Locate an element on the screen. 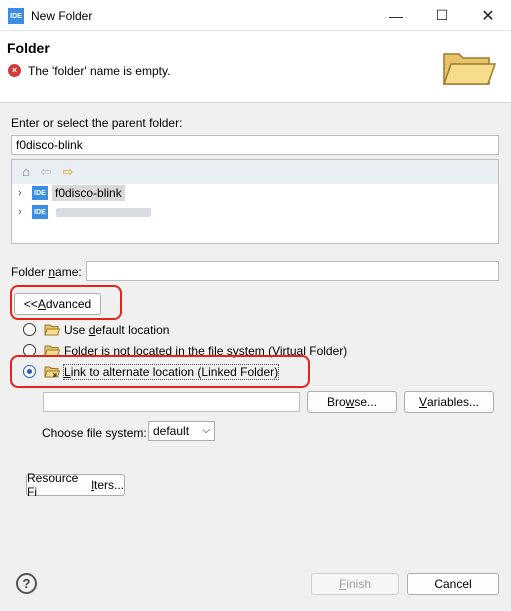 The width and height of the screenshot is (511, 611). window-title: New Folder is located at coordinates (62, 16).